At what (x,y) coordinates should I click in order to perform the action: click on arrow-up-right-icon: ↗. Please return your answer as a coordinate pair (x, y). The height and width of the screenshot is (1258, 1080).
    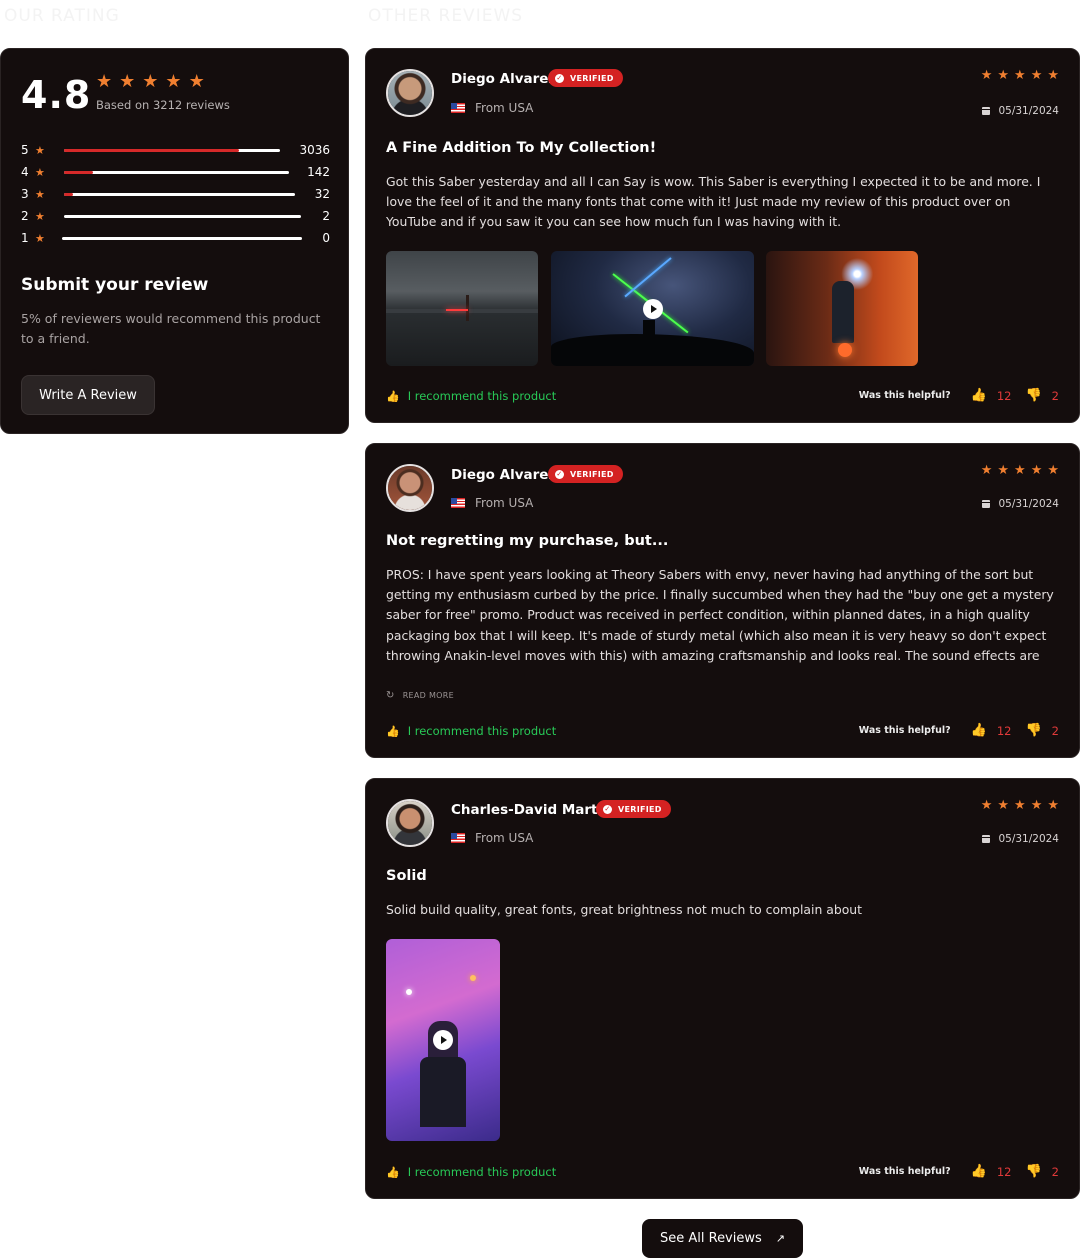
    Looking at the image, I should click on (780, 1238).